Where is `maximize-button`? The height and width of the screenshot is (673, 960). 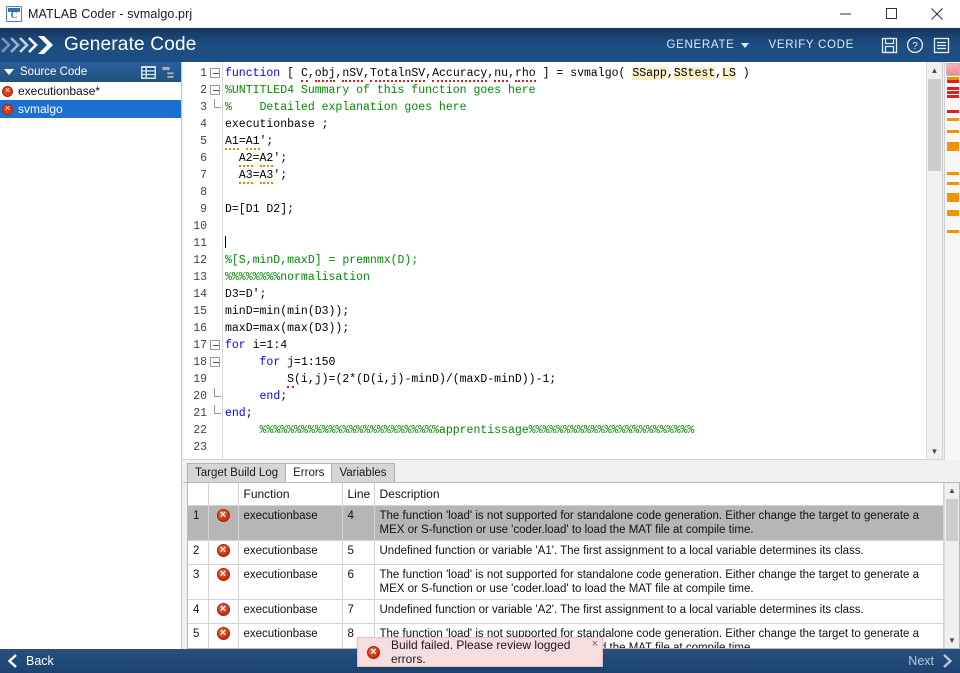 maximize-button is located at coordinates (891, 14).